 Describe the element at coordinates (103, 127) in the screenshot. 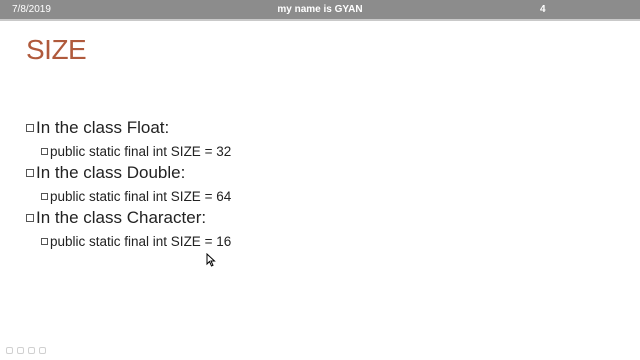

I see `bullet-text: In the class Float:` at that location.